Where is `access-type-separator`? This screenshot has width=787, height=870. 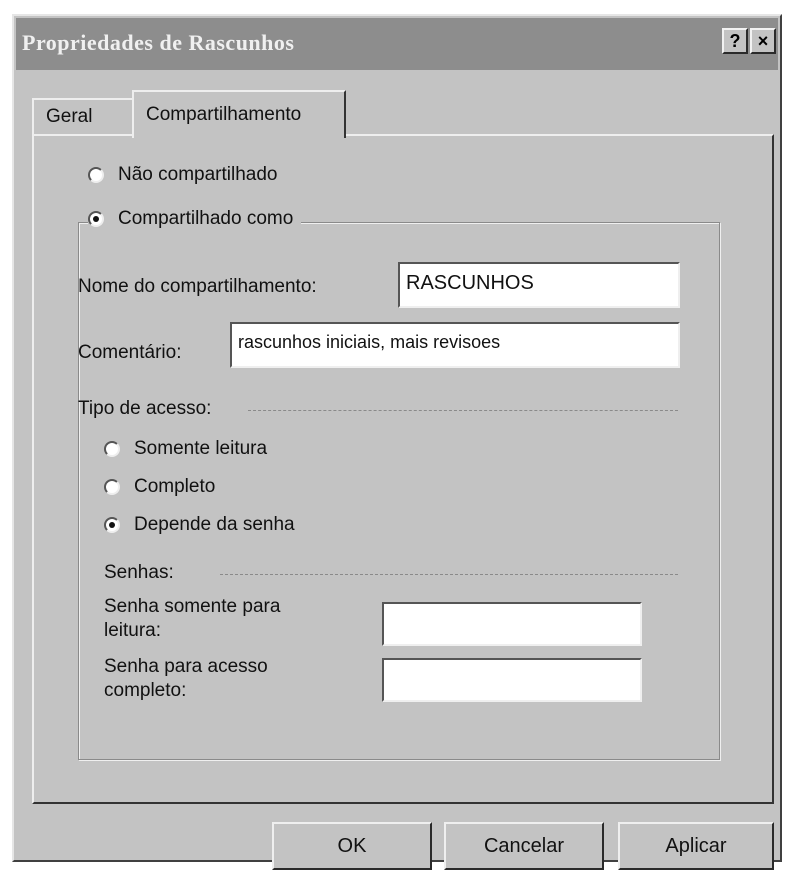 access-type-separator is located at coordinates (463, 410).